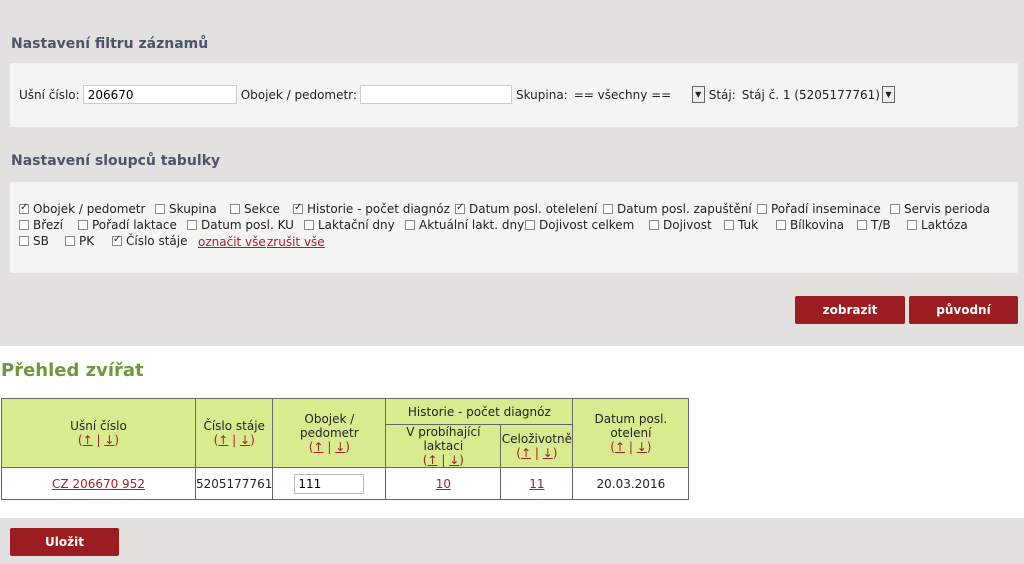 Image resolution: width=1024 pixels, height=564 pixels. I want to click on column-checkbox-fat: Tuk, so click(741, 225).